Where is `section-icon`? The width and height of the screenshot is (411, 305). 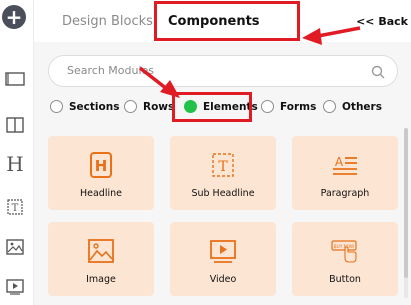 section-icon is located at coordinates (15, 79).